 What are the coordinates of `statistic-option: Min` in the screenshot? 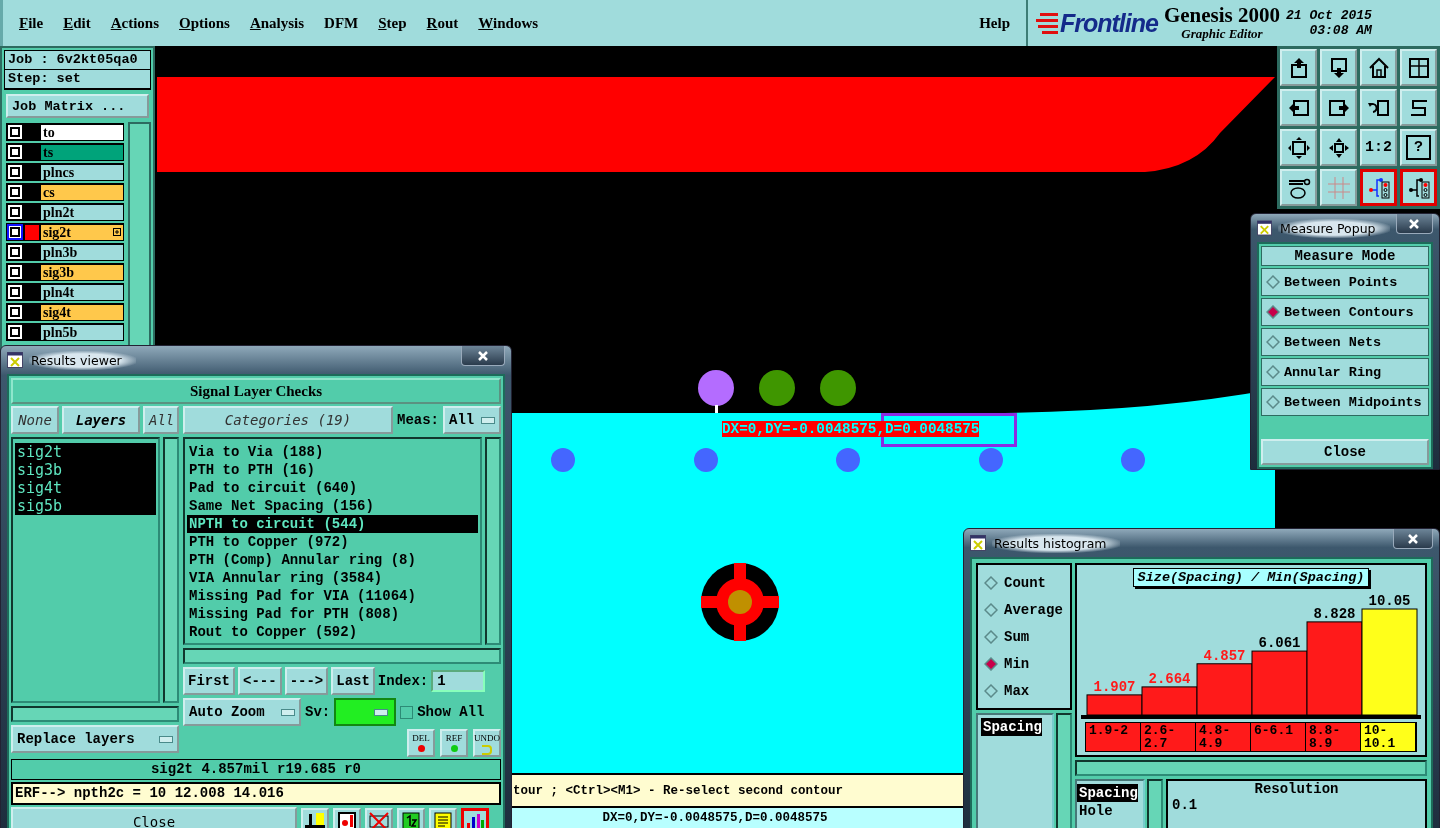 It's located at (1024, 663).